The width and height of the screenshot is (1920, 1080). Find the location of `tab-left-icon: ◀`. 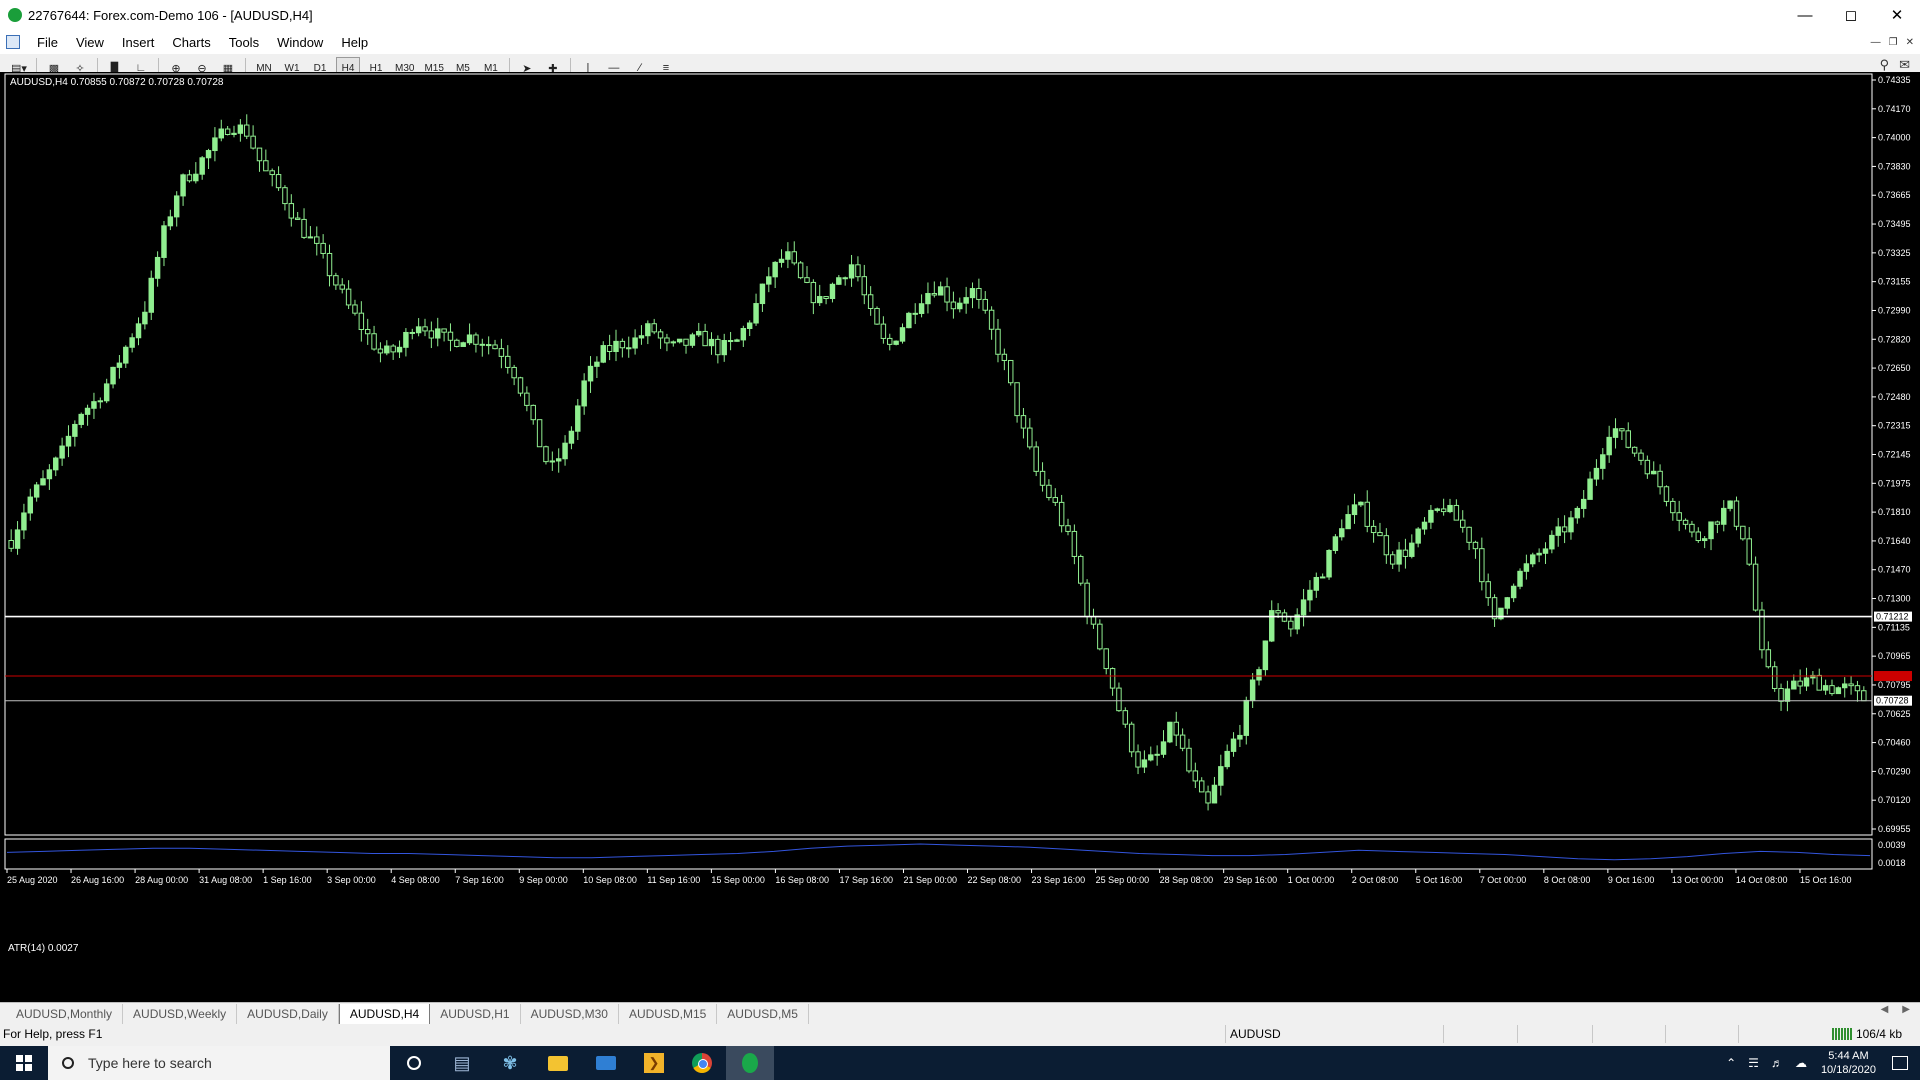

tab-left-icon: ◀ is located at coordinates (1885, 1009).